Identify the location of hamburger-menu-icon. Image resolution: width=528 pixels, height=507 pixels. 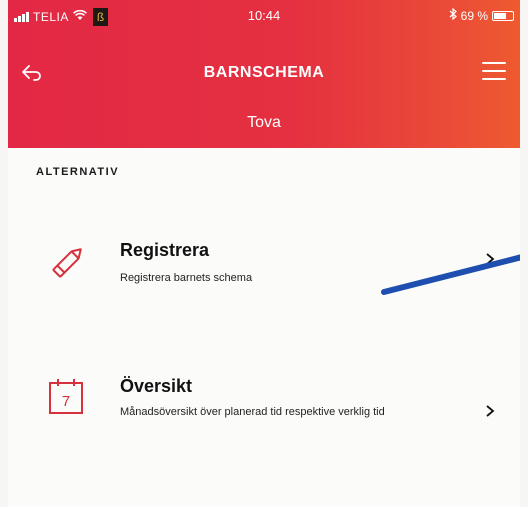
(494, 71).